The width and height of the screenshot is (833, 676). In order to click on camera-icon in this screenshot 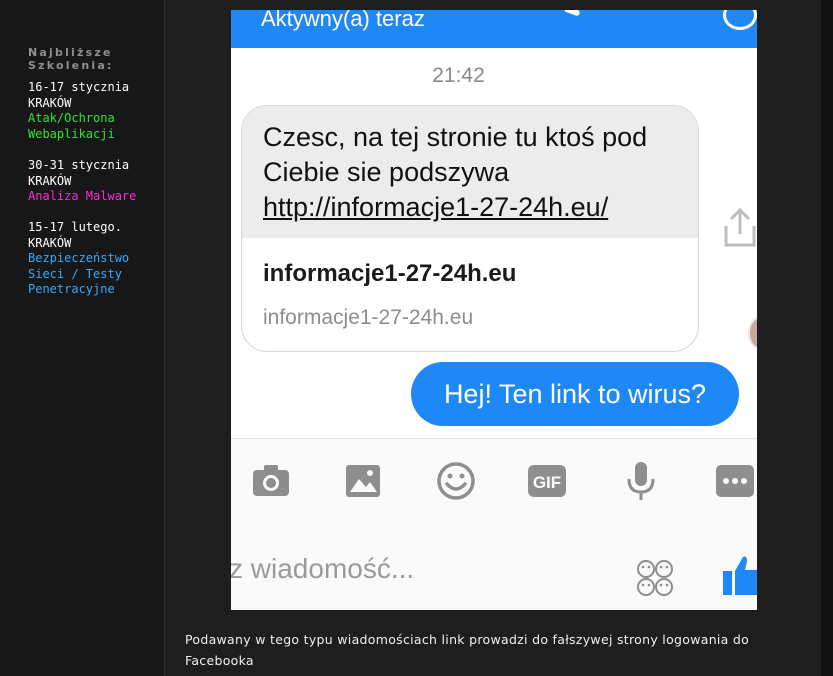, I will do `click(271, 481)`.